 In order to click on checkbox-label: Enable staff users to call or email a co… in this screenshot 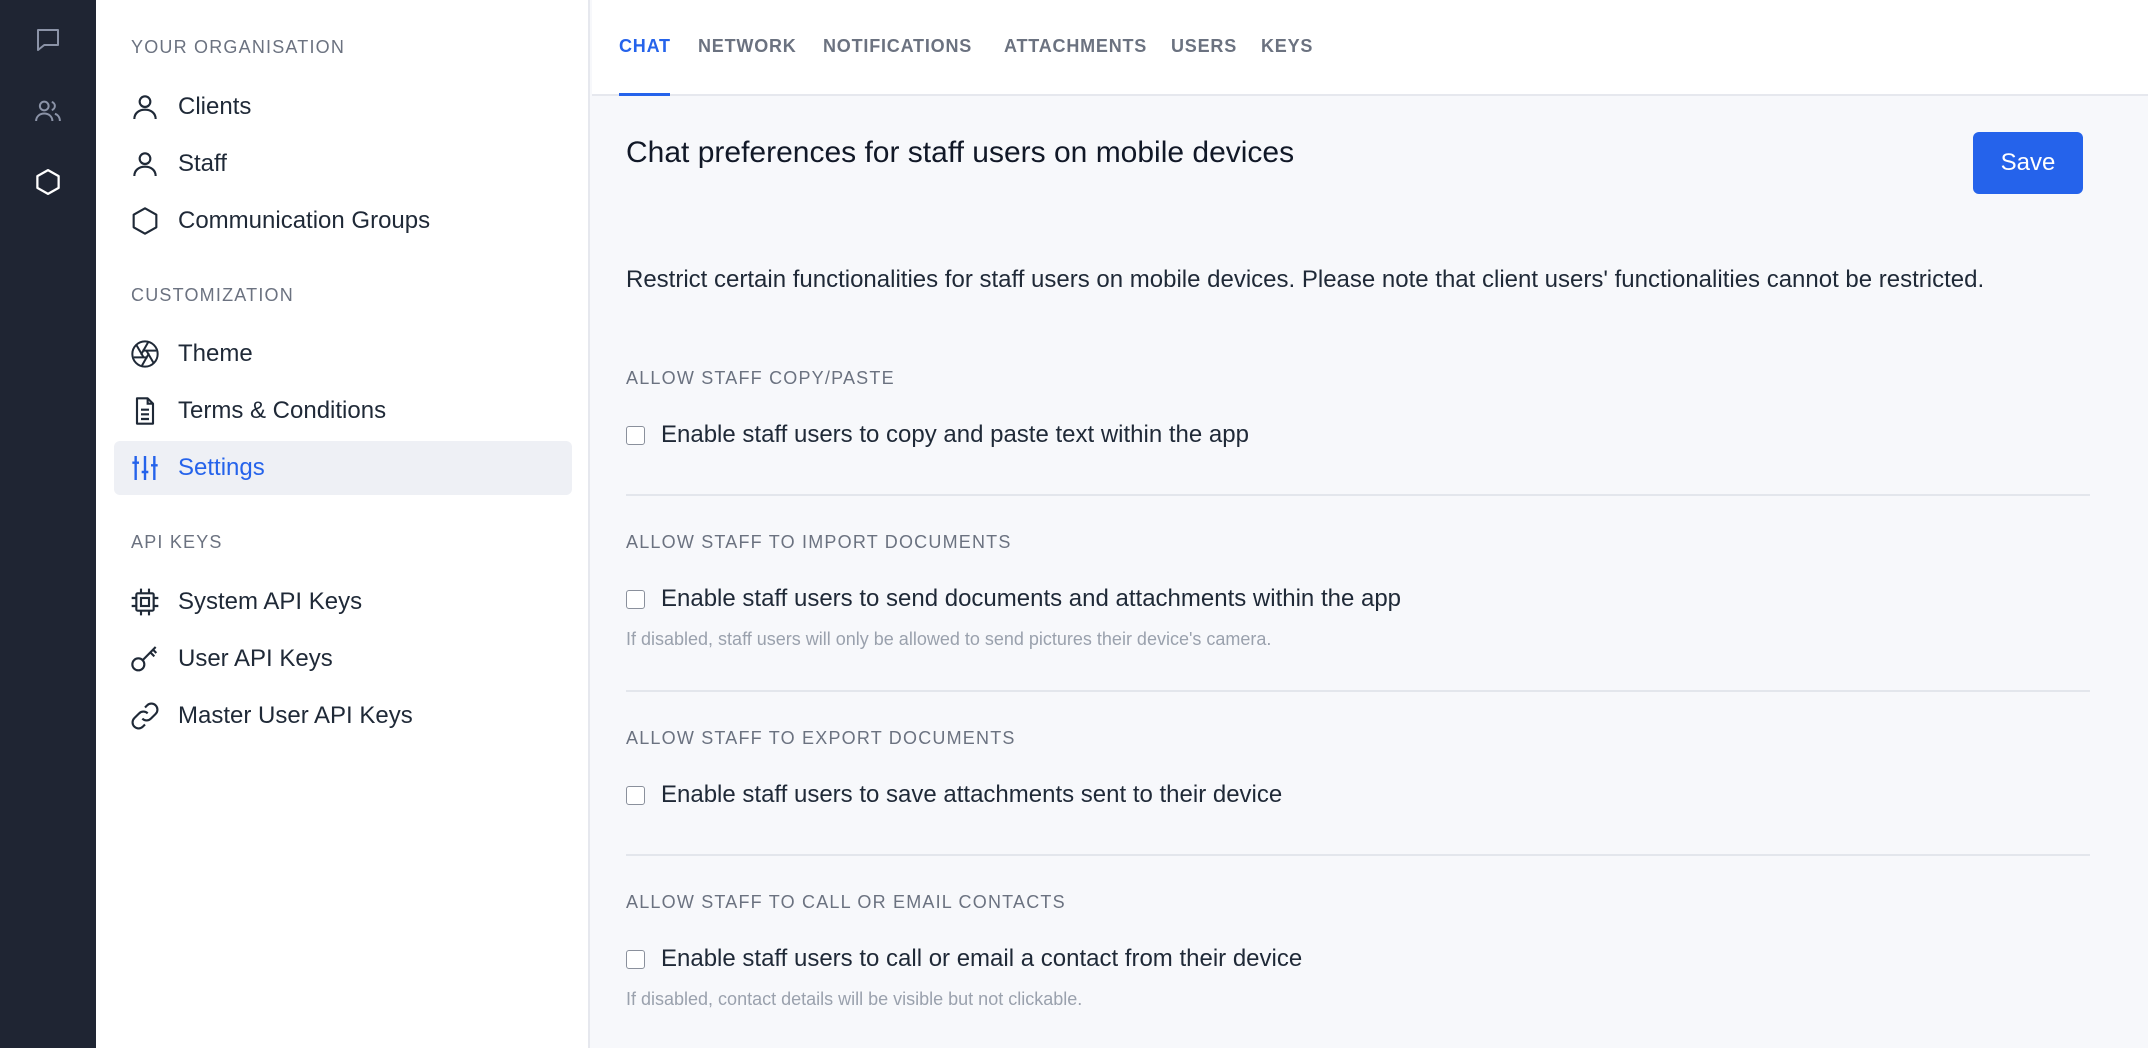, I will do `click(982, 958)`.